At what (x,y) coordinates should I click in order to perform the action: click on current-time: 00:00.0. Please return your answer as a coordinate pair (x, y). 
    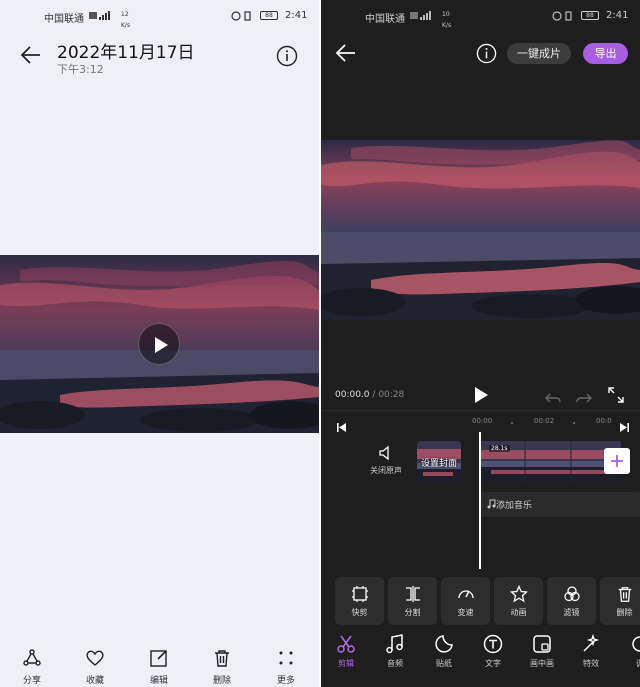
    Looking at the image, I should click on (352, 395).